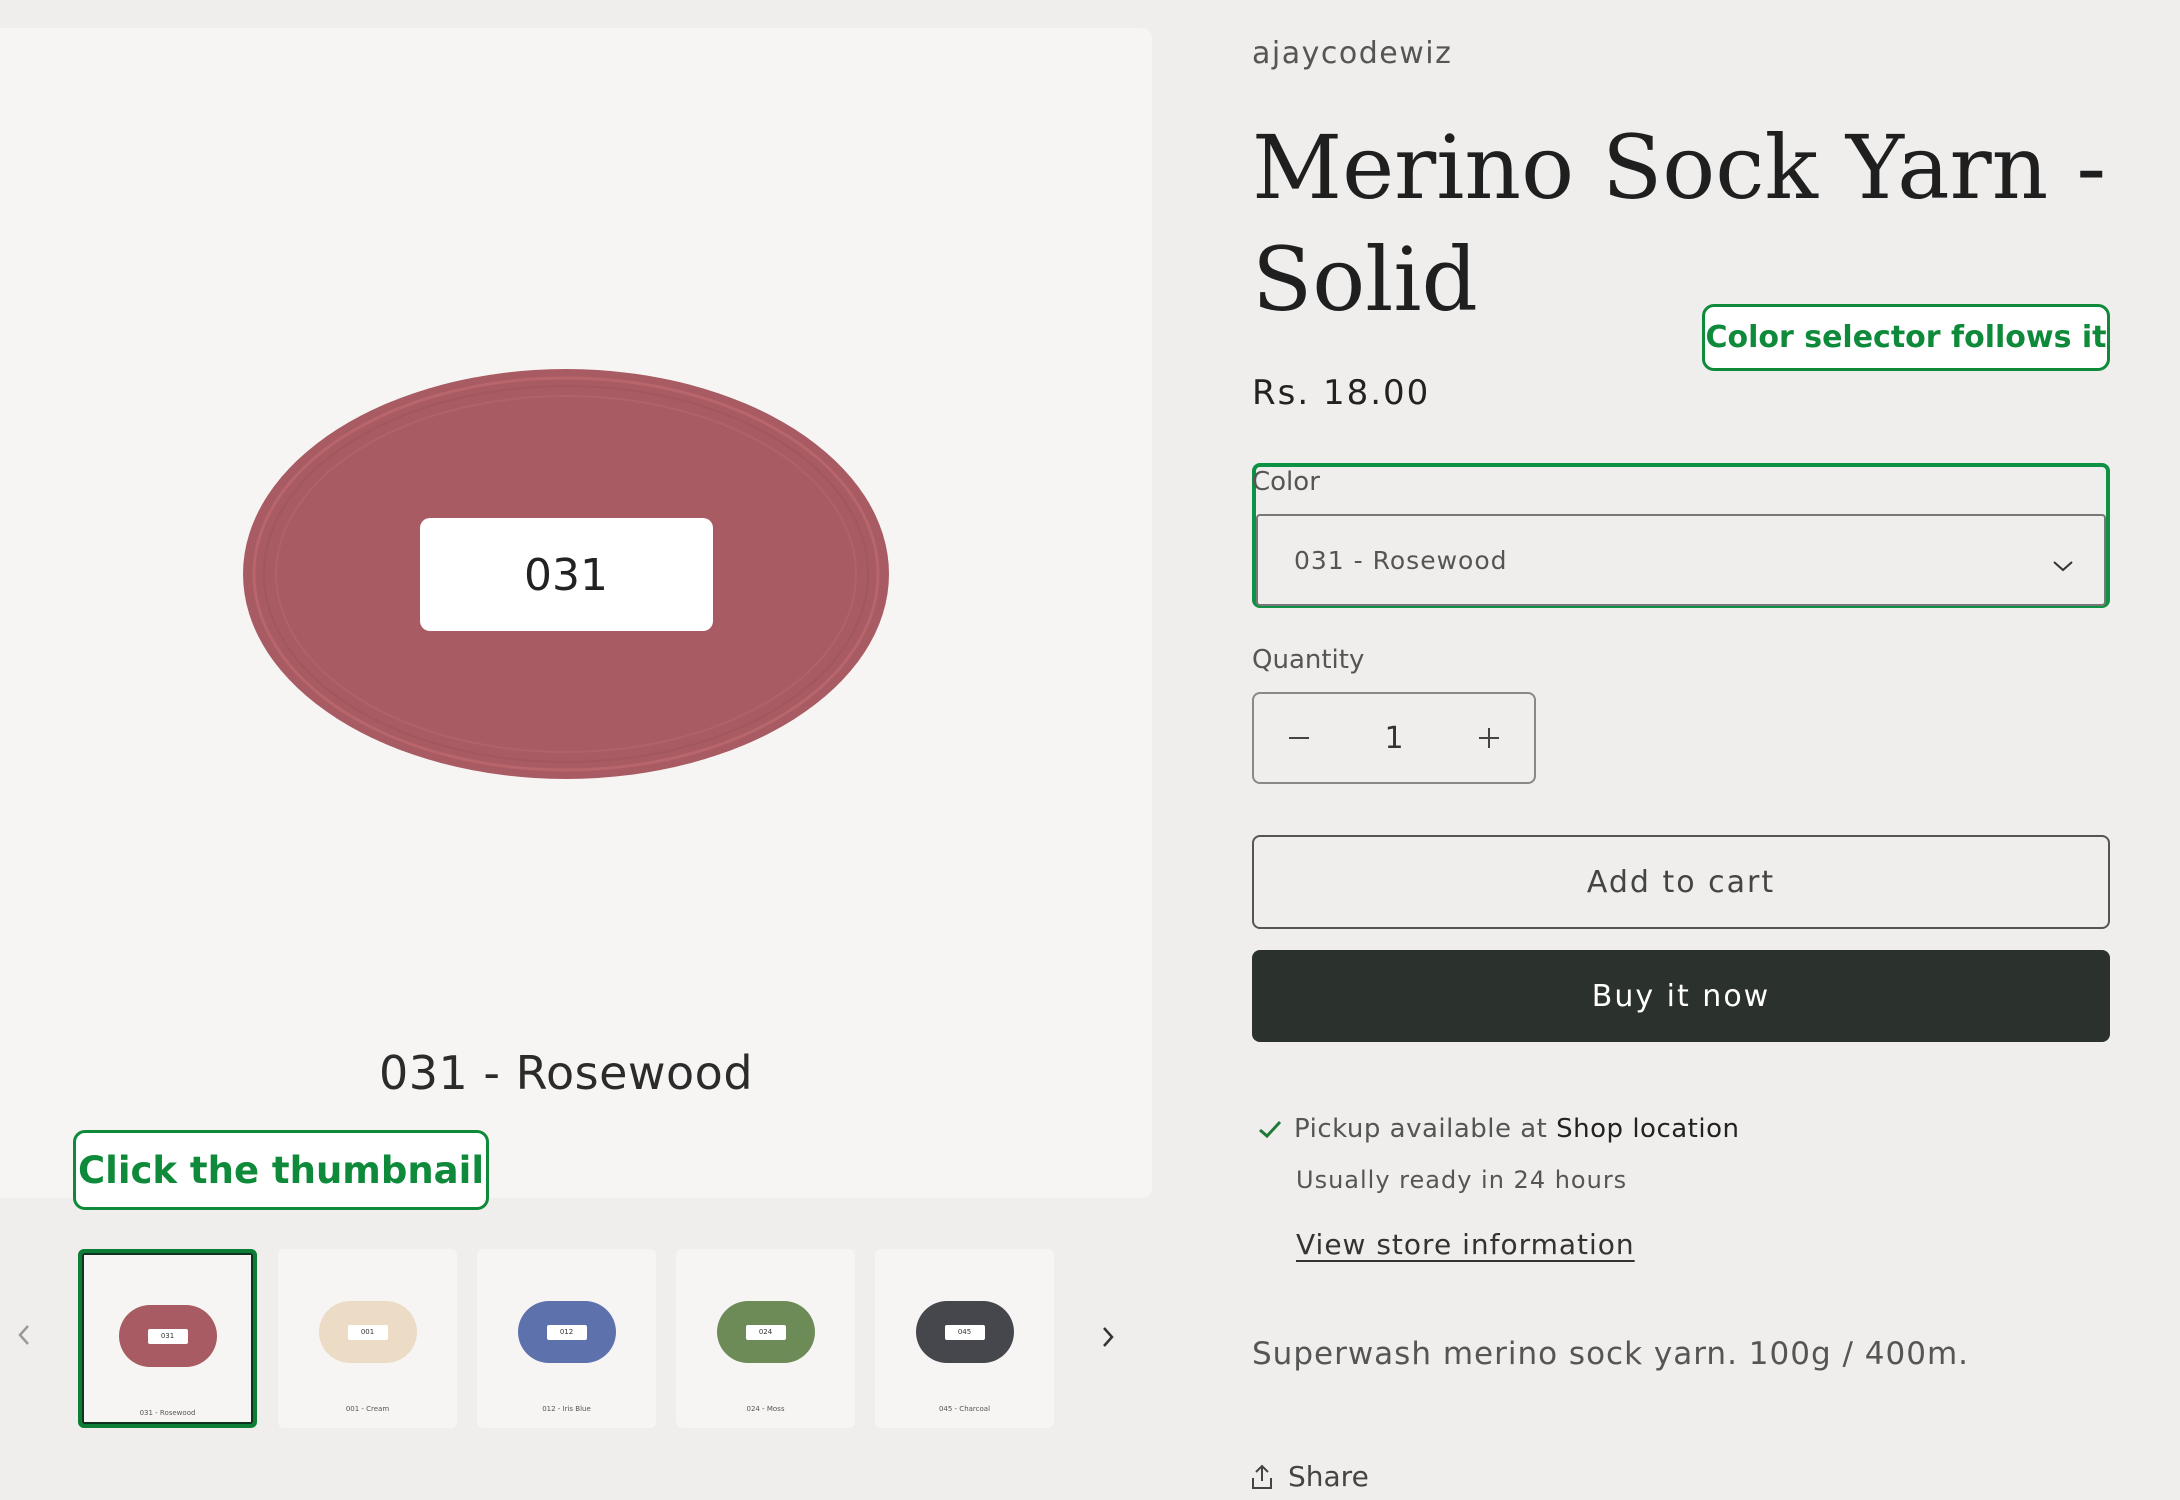  I want to click on thumbnail-caption: 001 - Cream, so click(367, 1409).